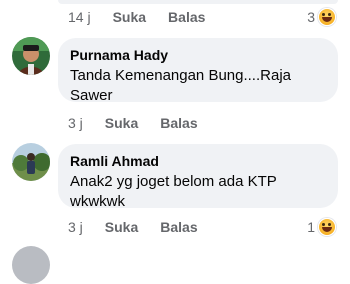  What do you see at coordinates (97, 201) in the screenshot?
I see `comment-text-line: wkwkwk` at bounding box center [97, 201].